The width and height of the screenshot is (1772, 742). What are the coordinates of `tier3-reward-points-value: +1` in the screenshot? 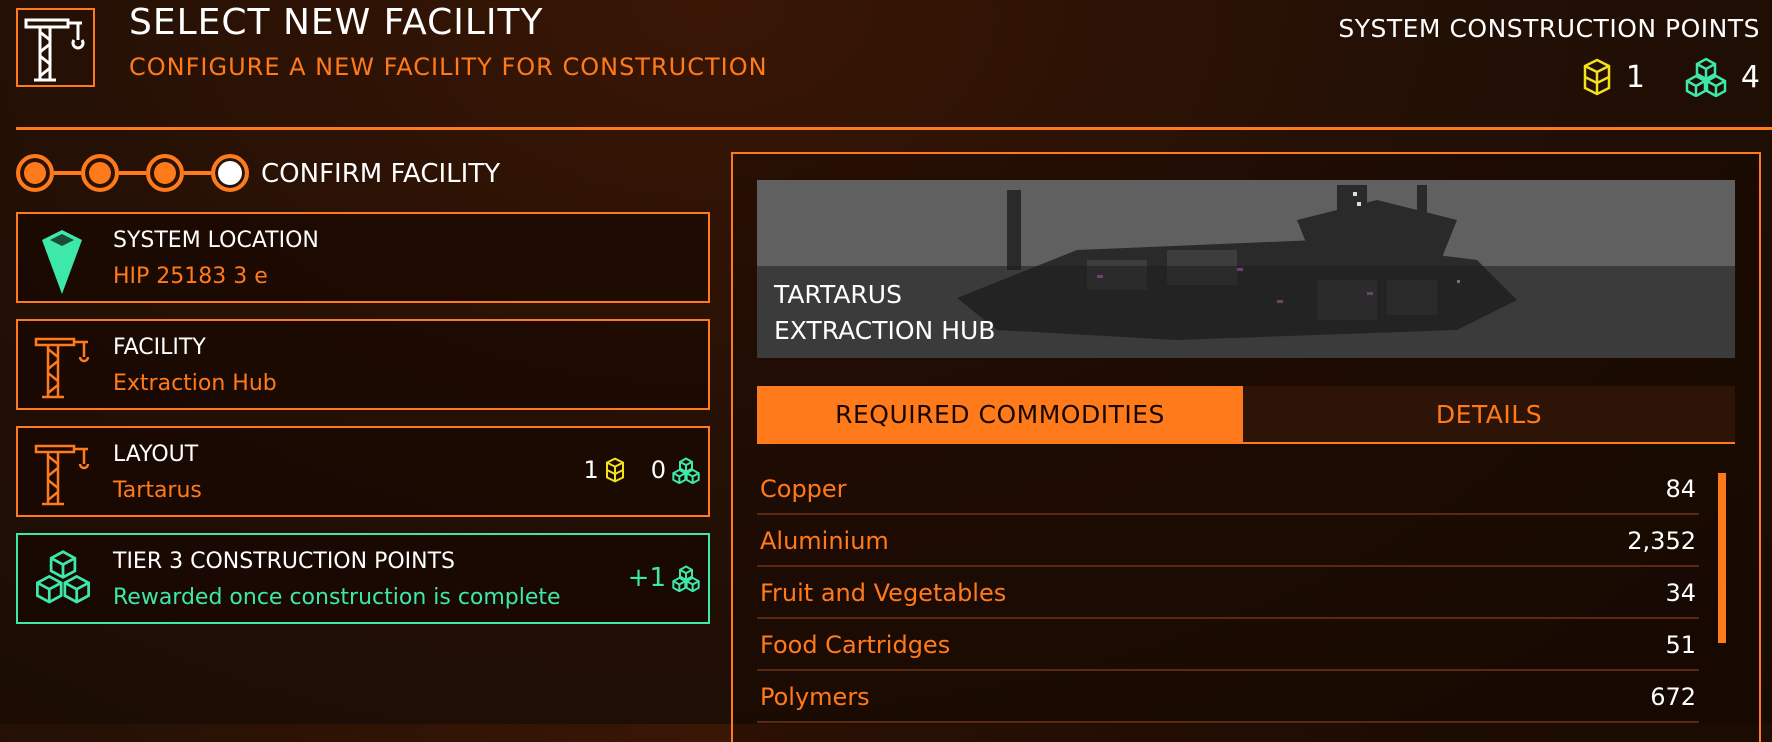 It's located at (646, 578).